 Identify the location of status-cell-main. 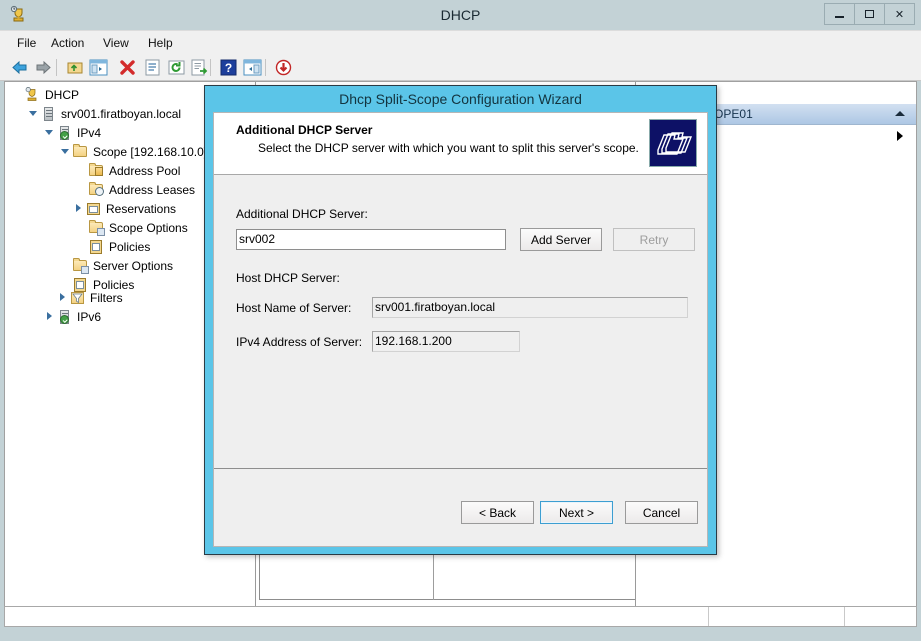
(357, 616).